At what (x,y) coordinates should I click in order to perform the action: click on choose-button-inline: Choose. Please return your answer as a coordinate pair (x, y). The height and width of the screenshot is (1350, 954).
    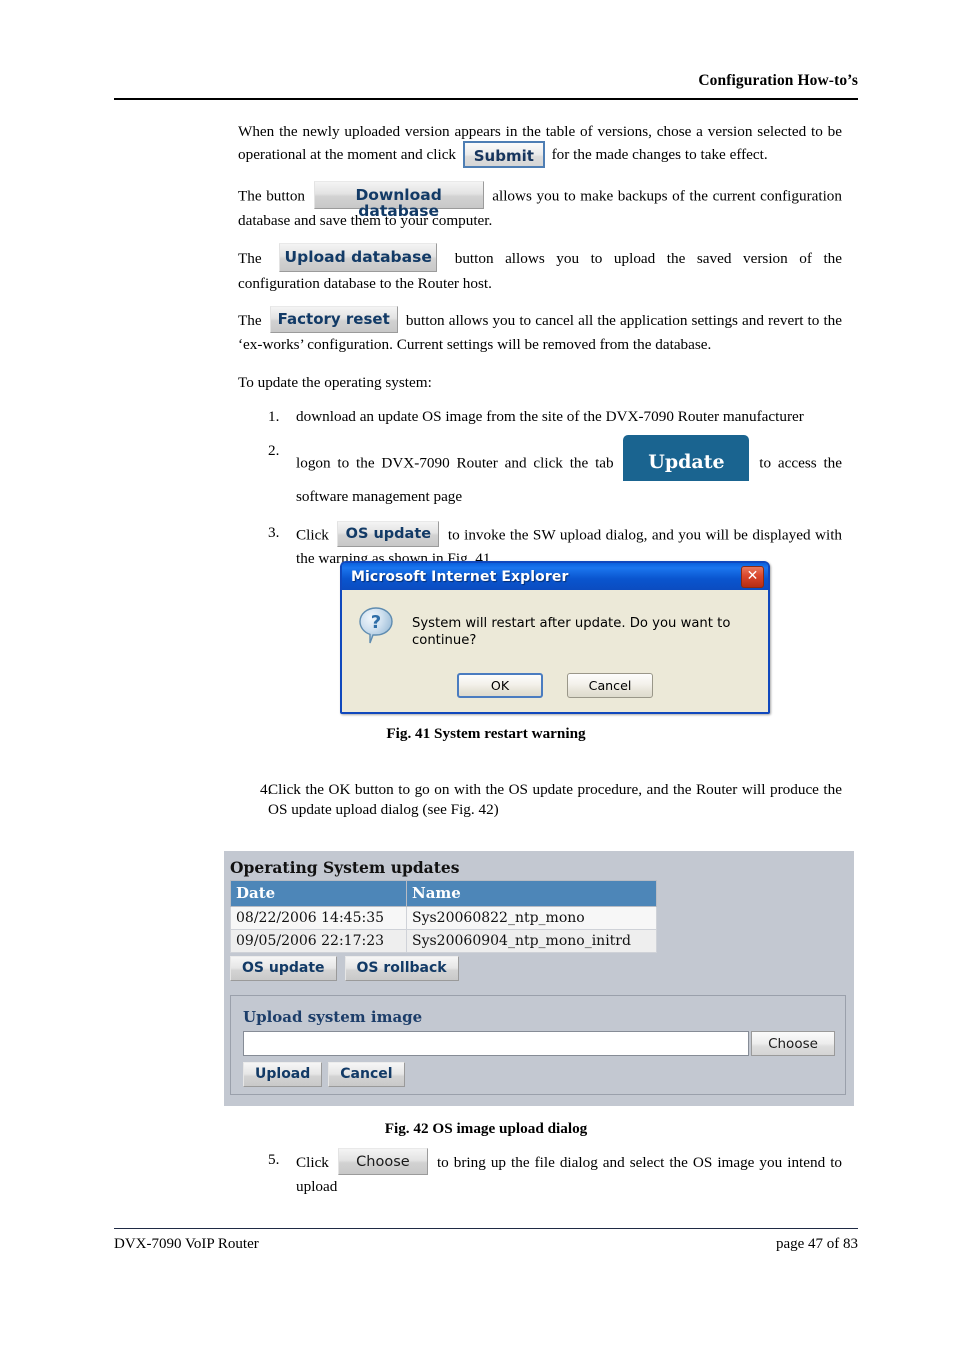
    Looking at the image, I should click on (382, 1161).